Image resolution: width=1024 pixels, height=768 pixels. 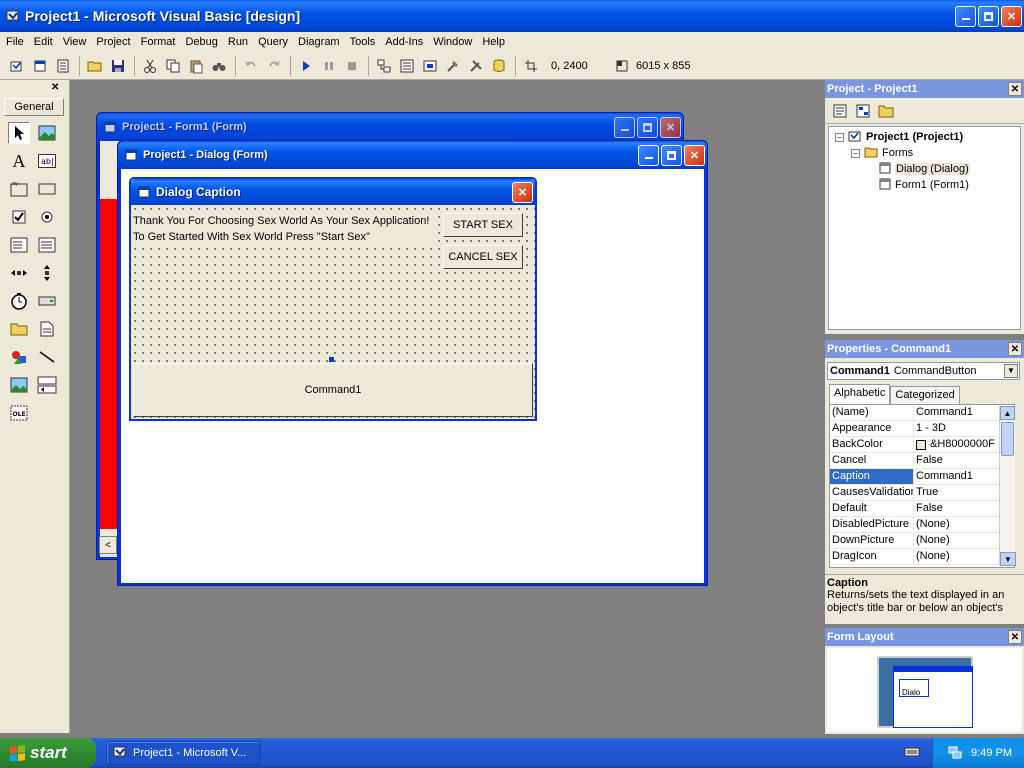 I want to click on paste-button, so click(x=196, y=66).